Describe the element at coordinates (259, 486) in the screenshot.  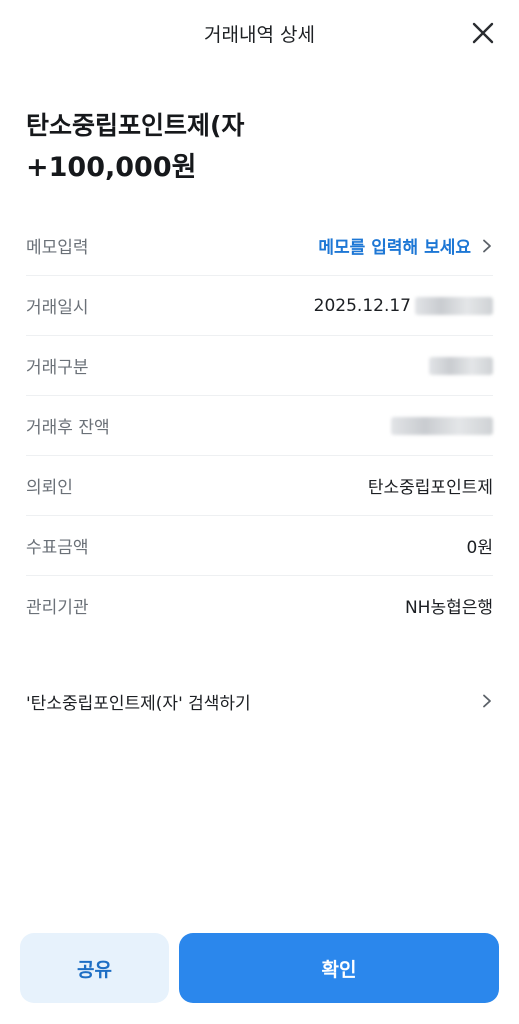
I see `detail-row-requester: 의뢰인 탄소중립포인트제` at that location.